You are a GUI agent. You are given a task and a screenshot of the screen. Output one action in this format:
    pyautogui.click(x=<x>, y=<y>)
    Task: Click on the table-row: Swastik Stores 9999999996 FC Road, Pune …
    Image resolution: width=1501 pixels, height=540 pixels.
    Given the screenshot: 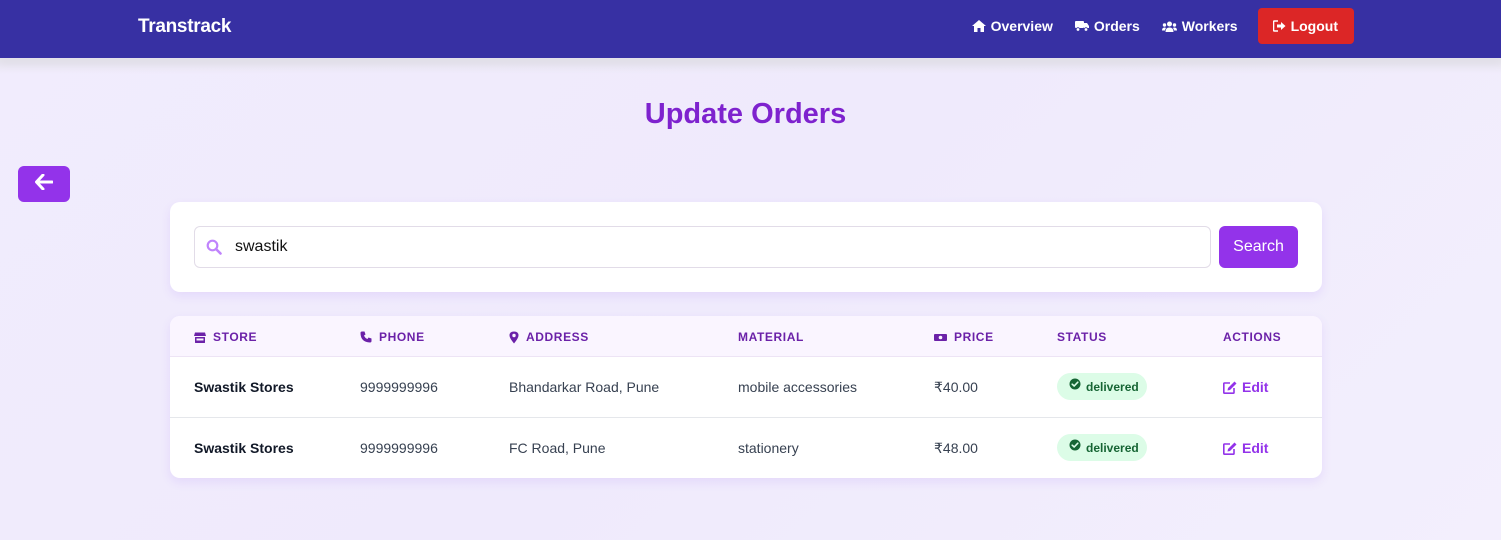 What is the action you would take?
    pyautogui.click(x=746, y=448)
    